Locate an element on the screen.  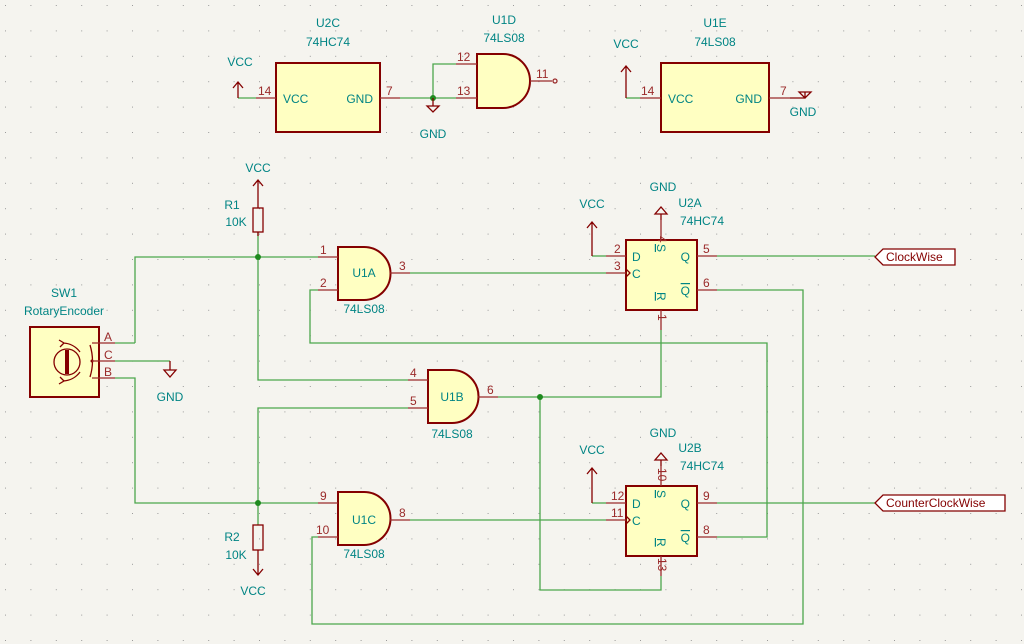
net-label-clockwise: ClockWise is located at coordinates (915, 257).